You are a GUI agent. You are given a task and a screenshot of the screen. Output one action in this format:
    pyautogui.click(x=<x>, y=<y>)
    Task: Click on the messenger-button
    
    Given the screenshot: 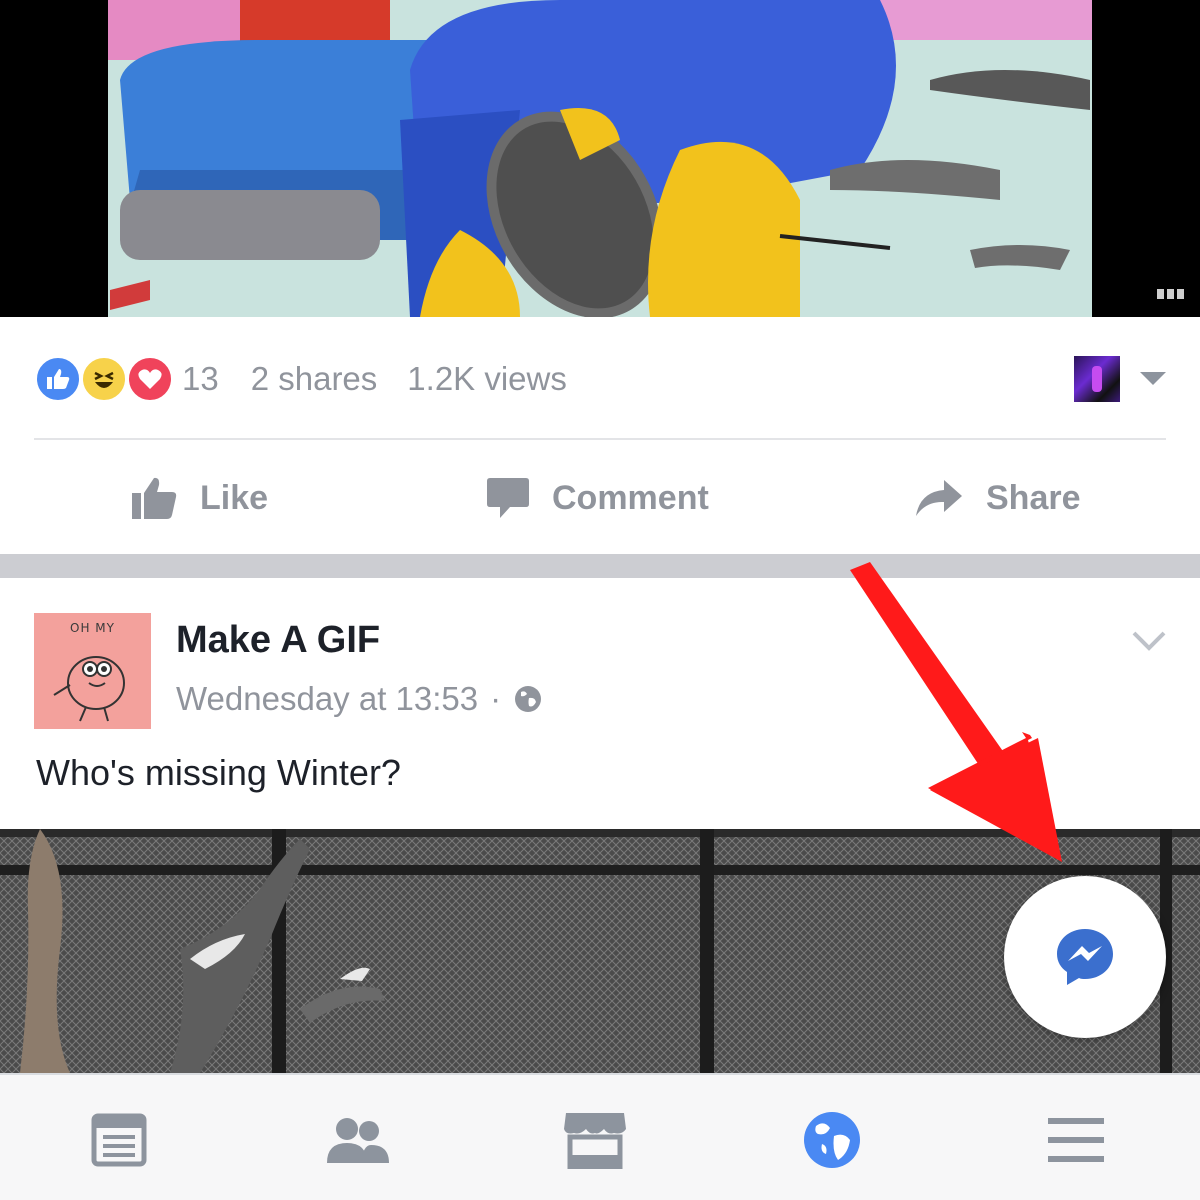 What is the action you would take?
    pyautogui.click(x=1085, y=957)
    